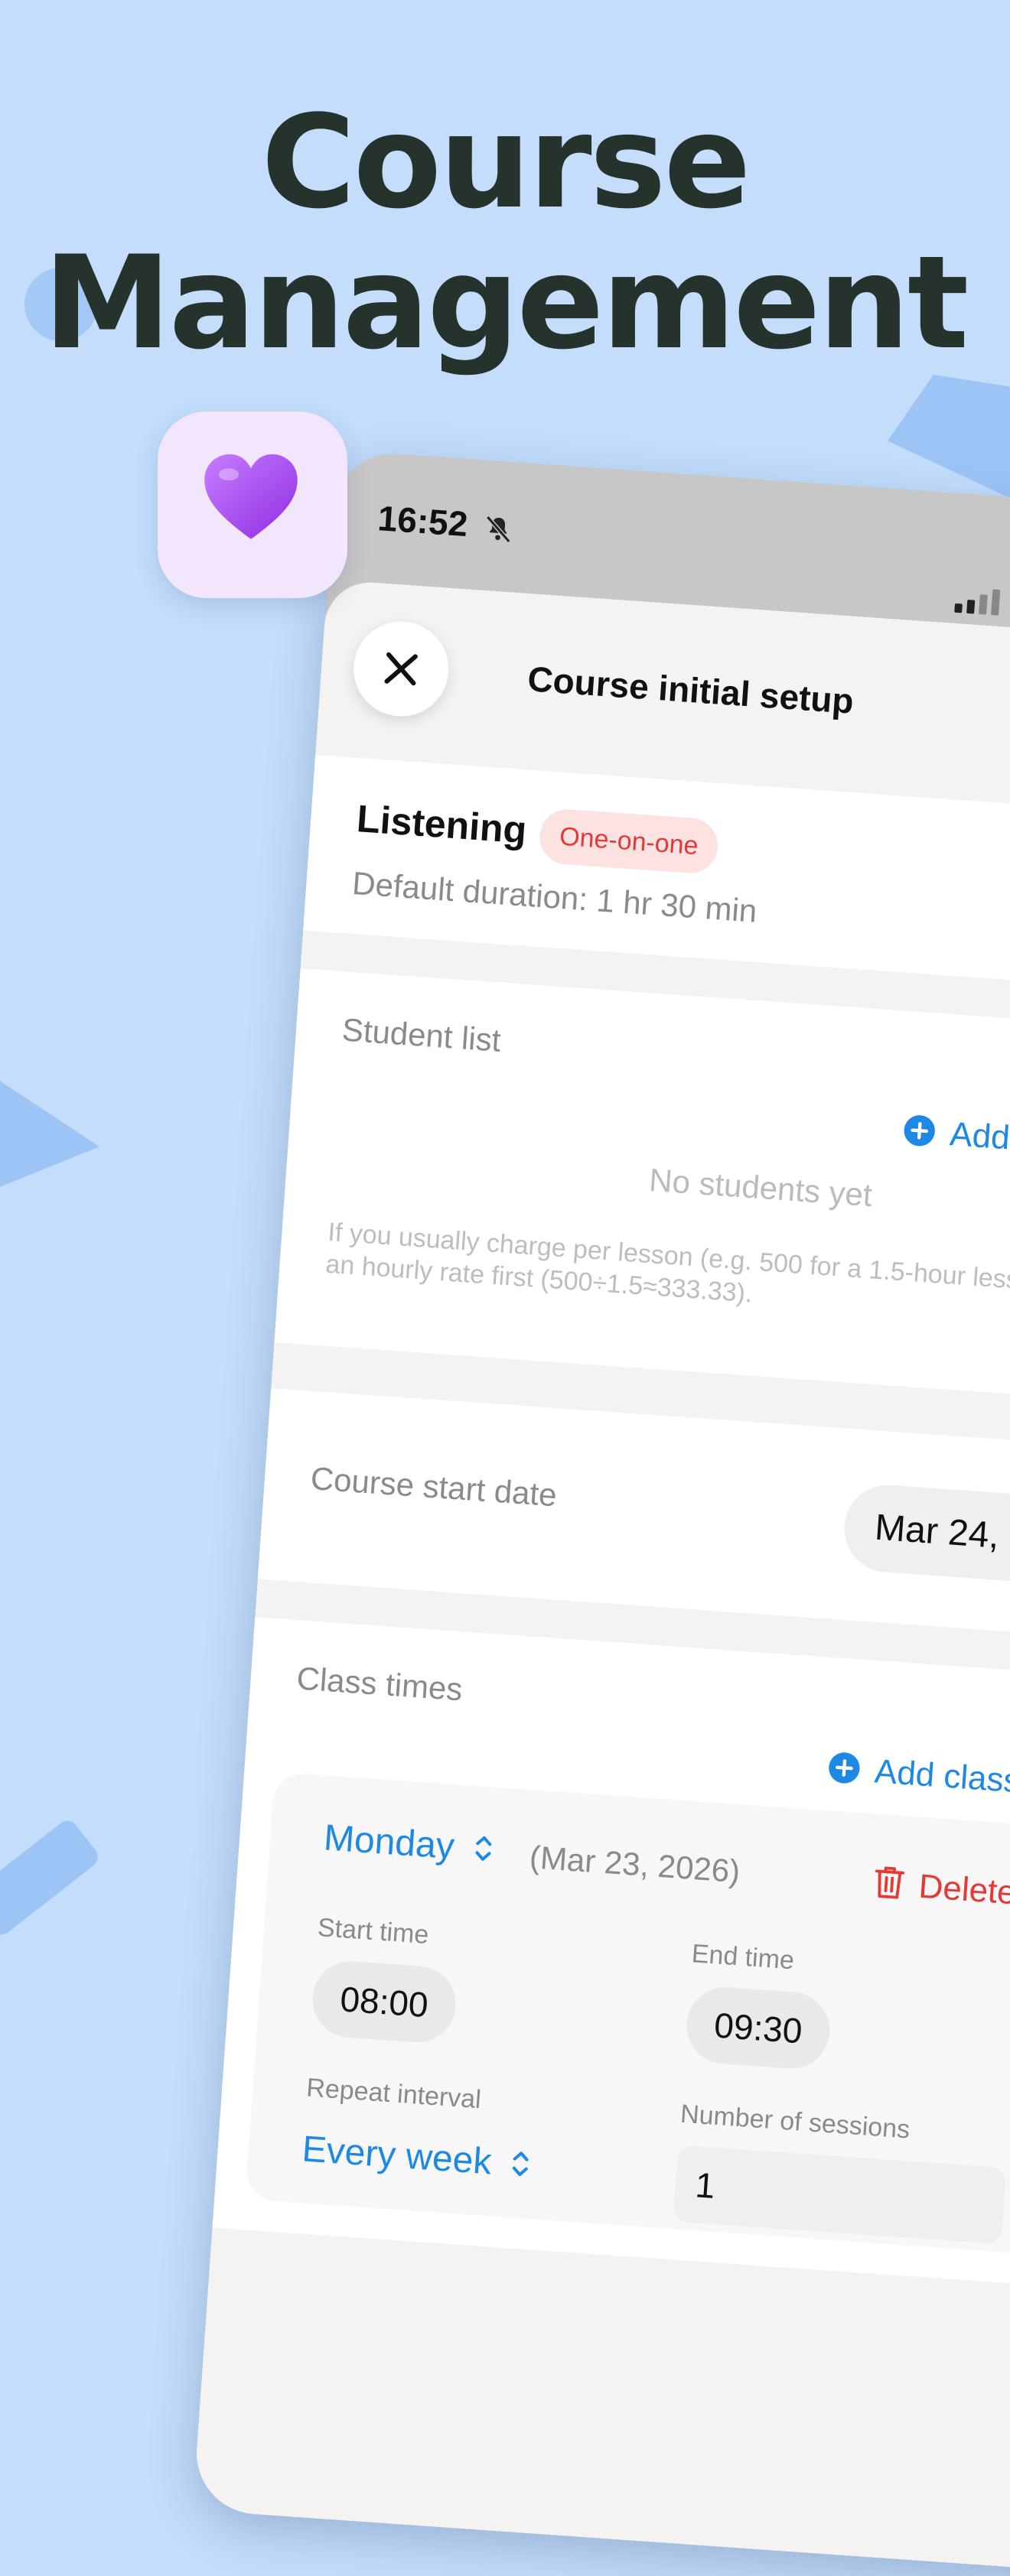 This screenshot has width=1010, height=2576. Describe the element at coordinates (942, 1778) in the screenshot. I see `add-class-time-label: Add class time` at that location.